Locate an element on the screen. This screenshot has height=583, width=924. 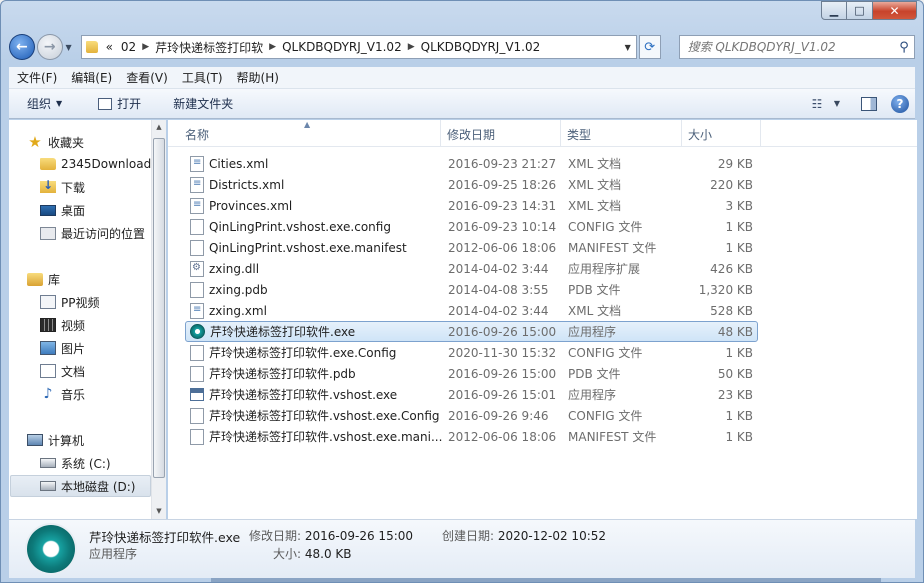
file-row: zxing.pdb 2014-04-08 3:55 PDB 文件 1,320 KB is located at coordinates (471, 289).